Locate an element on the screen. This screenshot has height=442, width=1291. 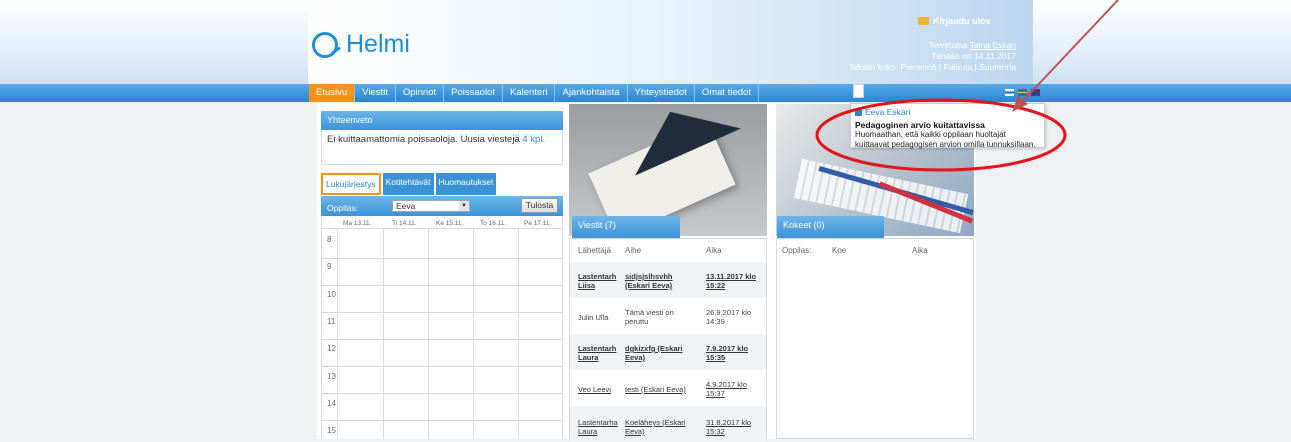
student-select: Eeva ▼ is located at coordinates (431, 206).